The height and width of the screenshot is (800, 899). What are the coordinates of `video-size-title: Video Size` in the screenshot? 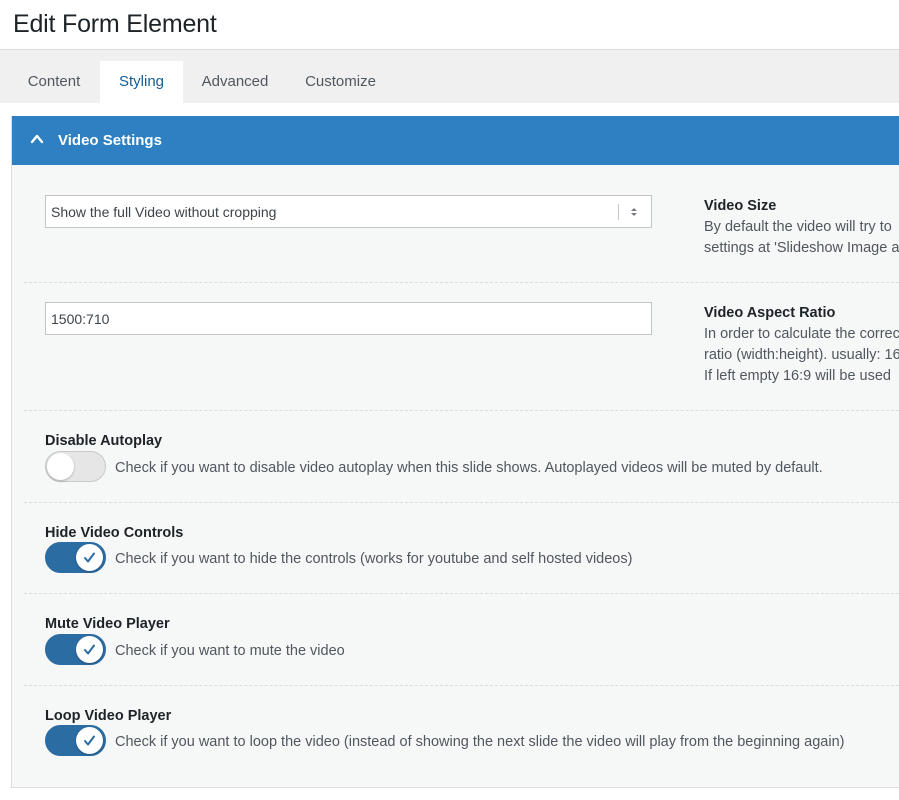 It's located at (740, 206).